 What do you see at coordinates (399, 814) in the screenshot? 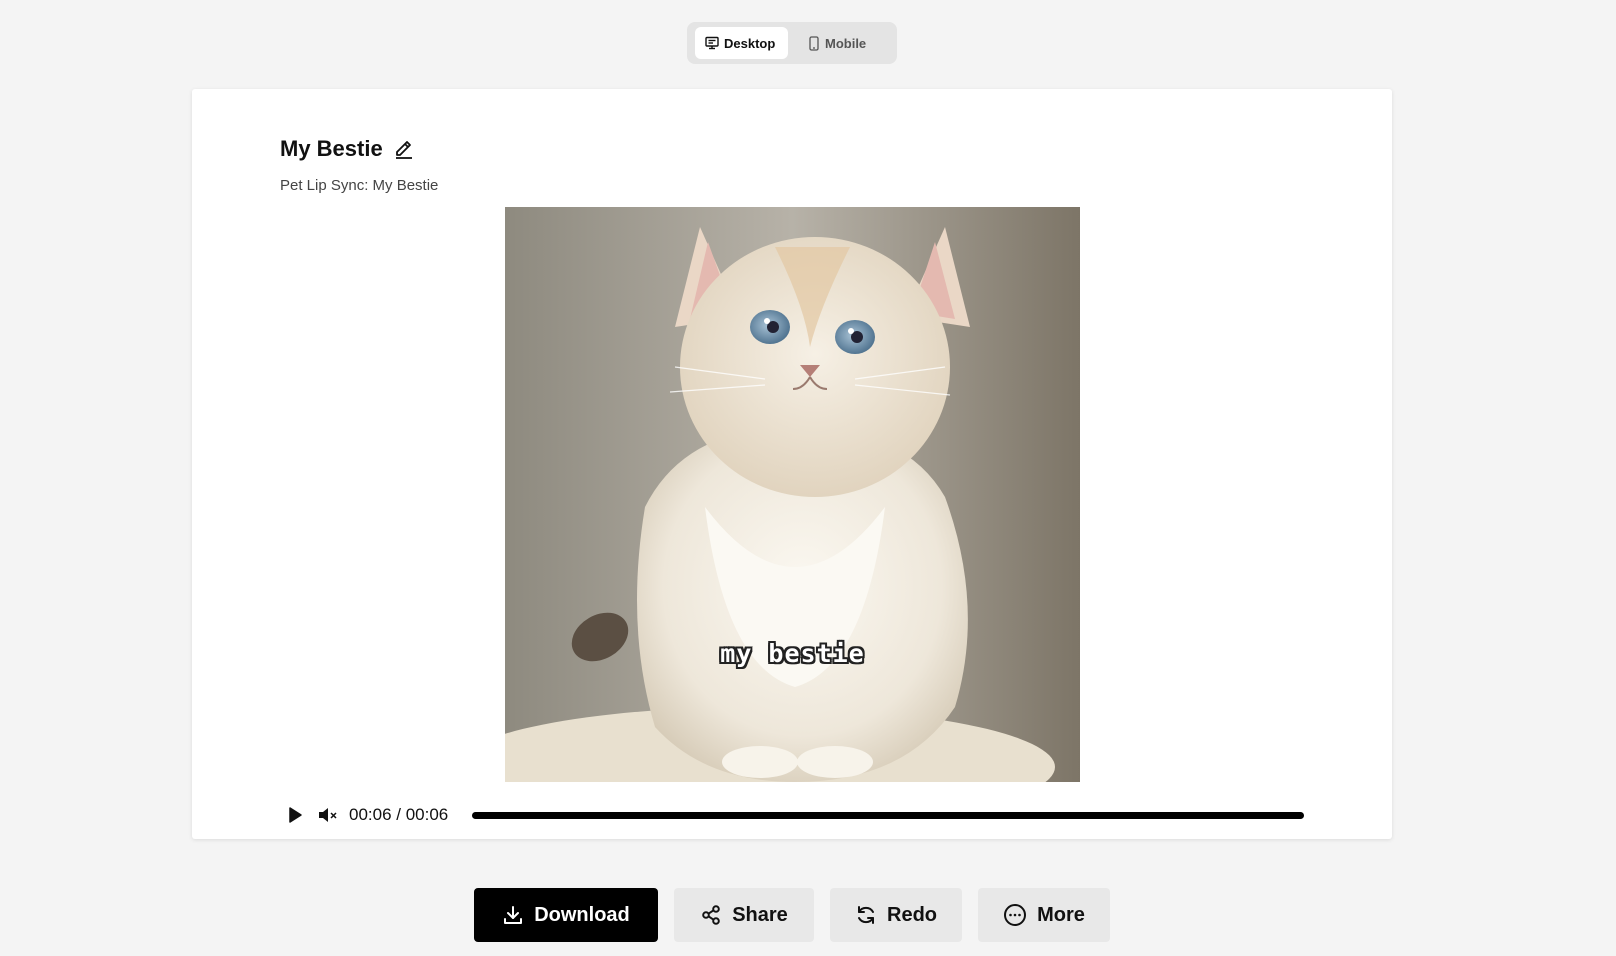
I see `time-display: 00:06 / 00:06` at bounding box center [399, 814].